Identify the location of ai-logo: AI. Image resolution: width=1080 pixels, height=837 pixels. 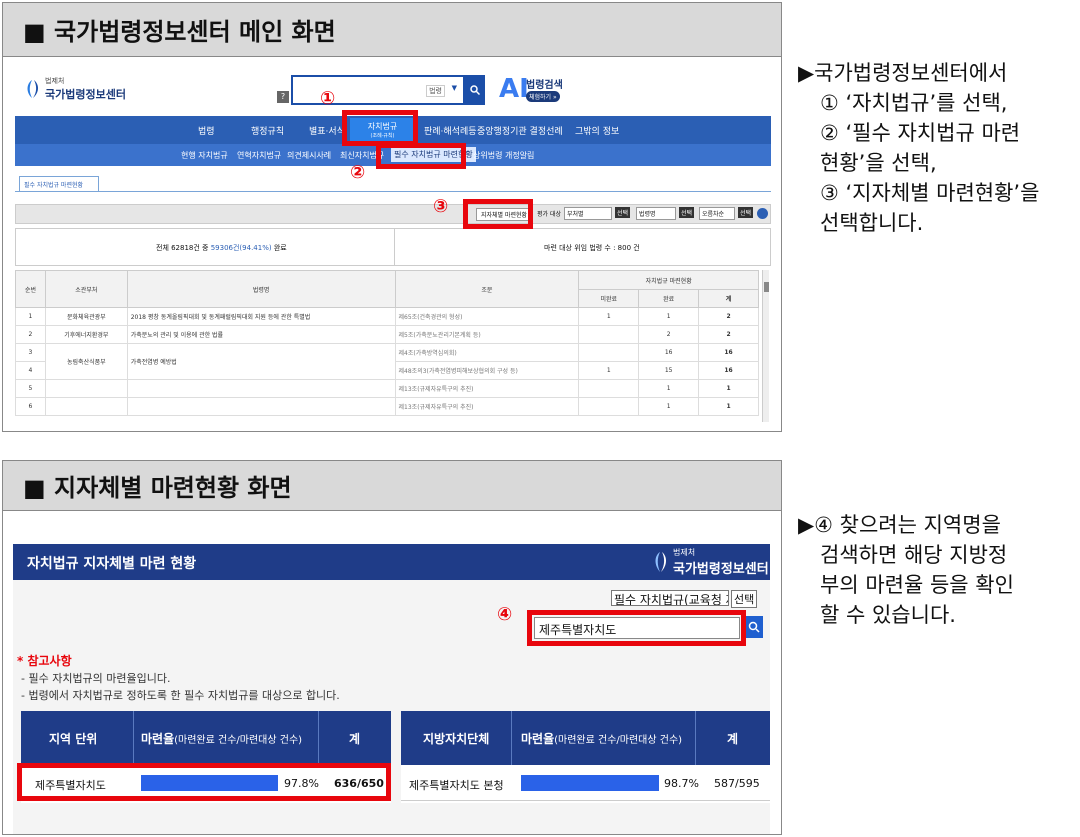
(514, 89).